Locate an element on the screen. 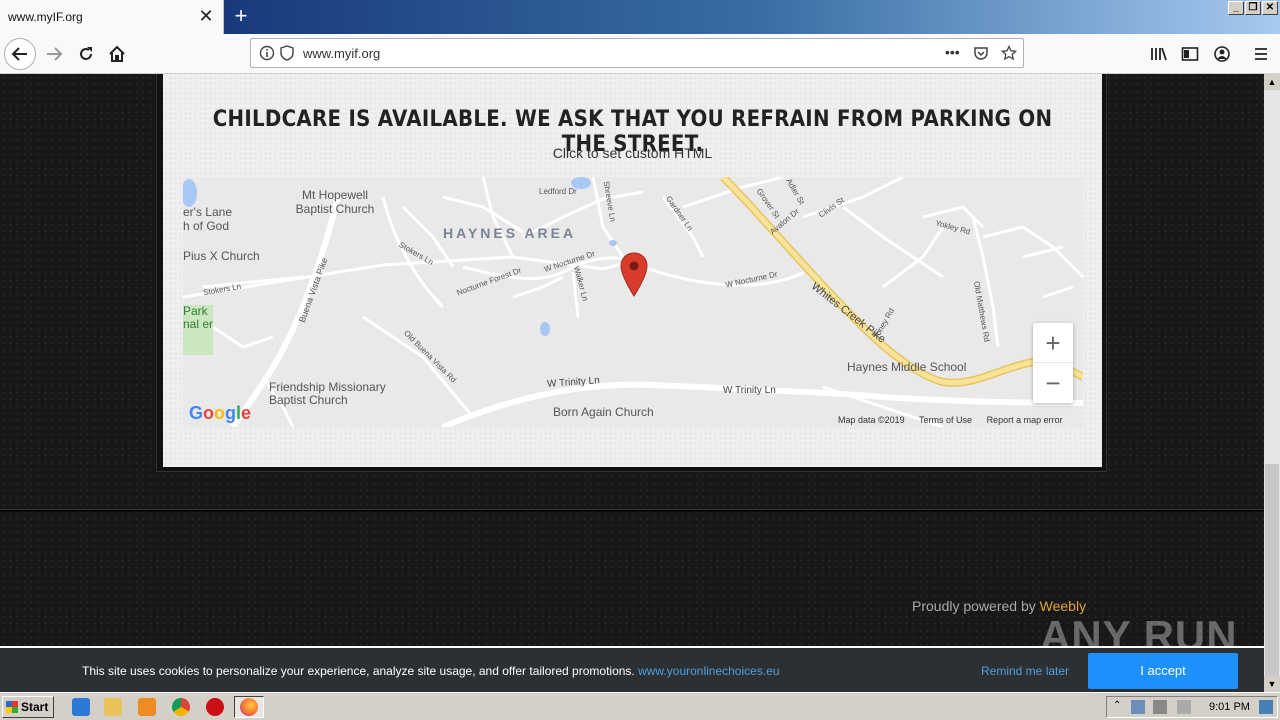 The width and height of the screenshot is (1280, 720). close-window-button: ✕ is located at coordinates (1270, 8).